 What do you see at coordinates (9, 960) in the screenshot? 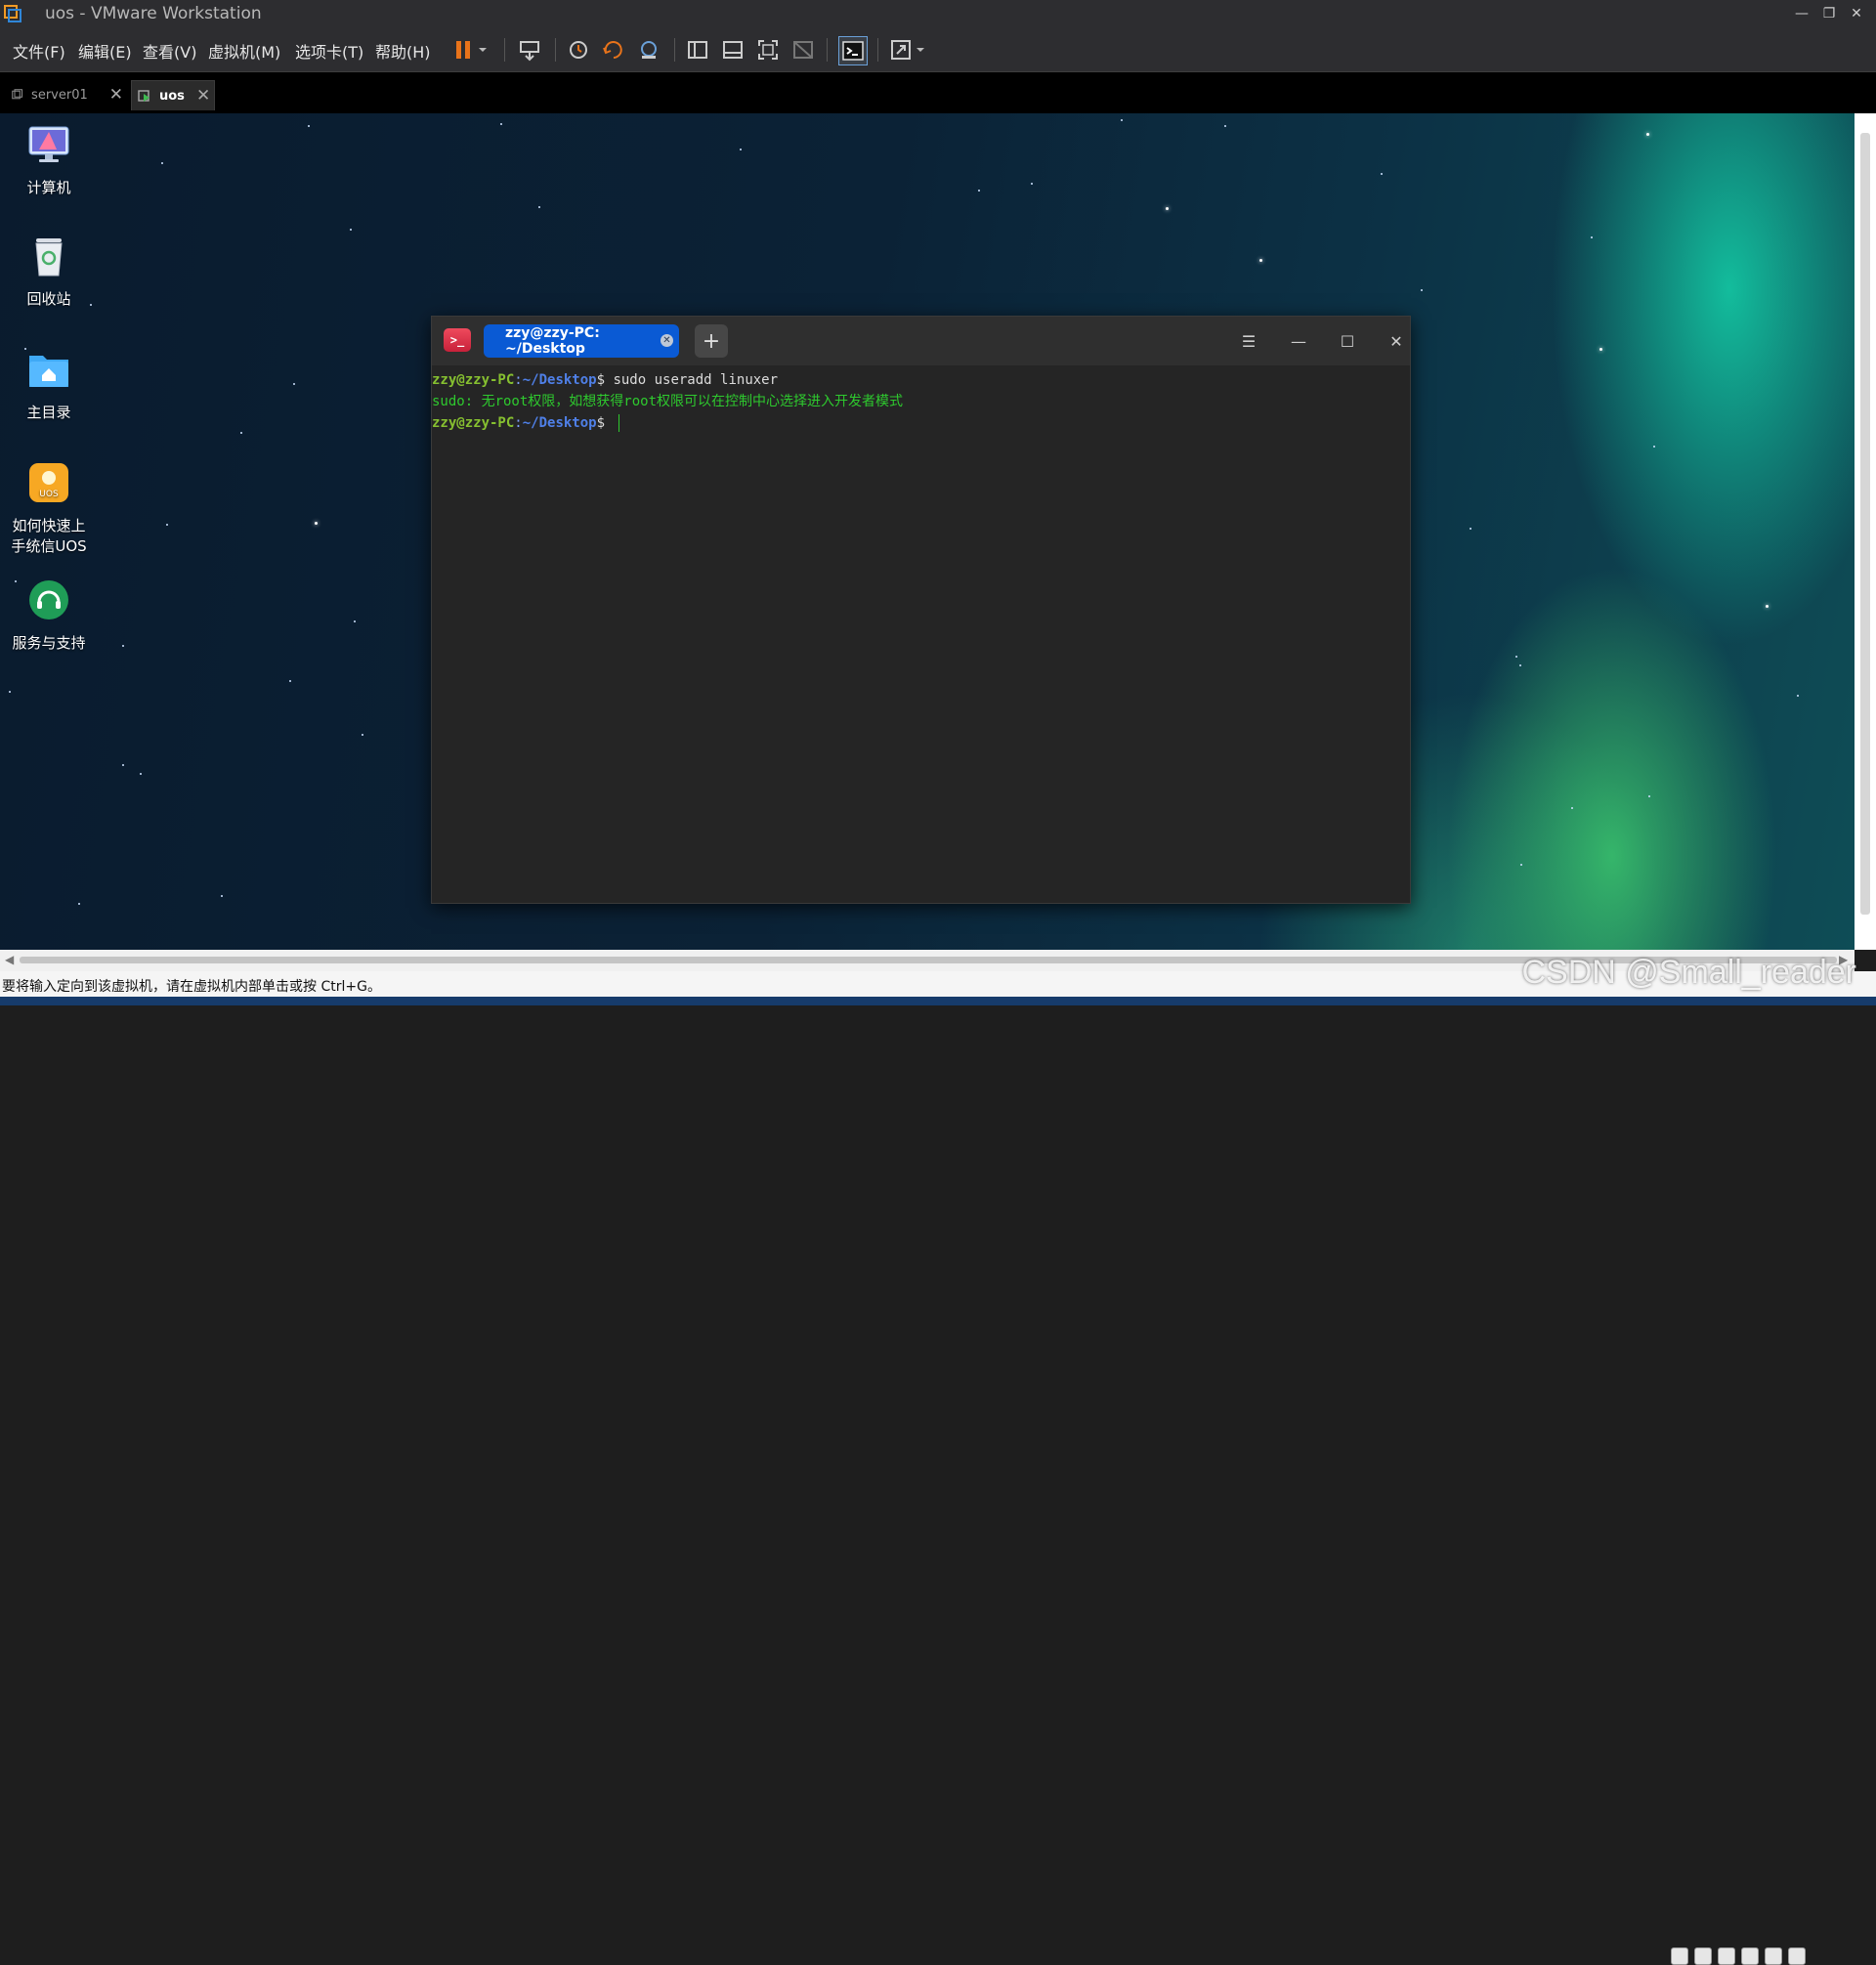
I see `scroll-left-icon: ◀` at bounding box center [9, 960].